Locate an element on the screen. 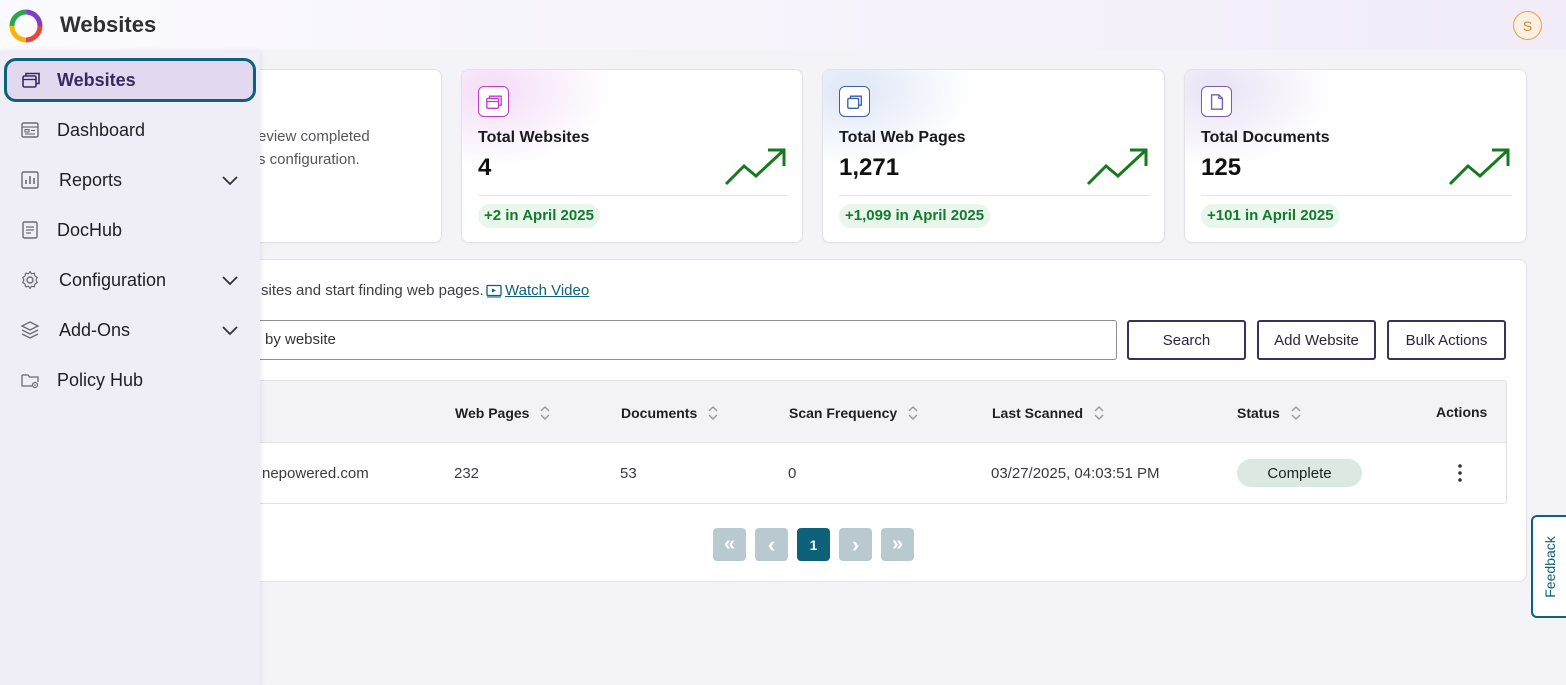  intro-text: eview completed s configuration. is located at coordinates (314, 148).